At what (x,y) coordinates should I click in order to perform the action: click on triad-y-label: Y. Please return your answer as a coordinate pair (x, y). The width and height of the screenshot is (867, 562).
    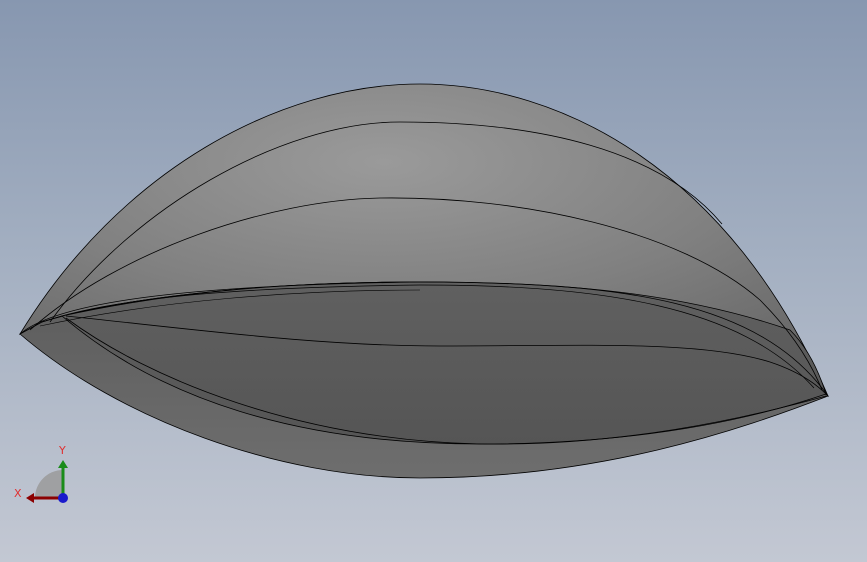
    Looking at the image, I should click on (62, 450).